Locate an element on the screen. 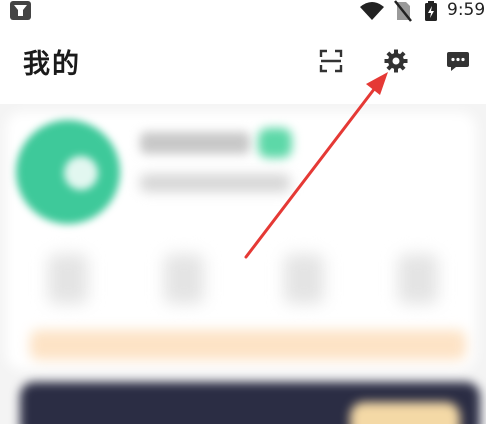  status-bar: 9:59 is located at coordinates (243, 11).